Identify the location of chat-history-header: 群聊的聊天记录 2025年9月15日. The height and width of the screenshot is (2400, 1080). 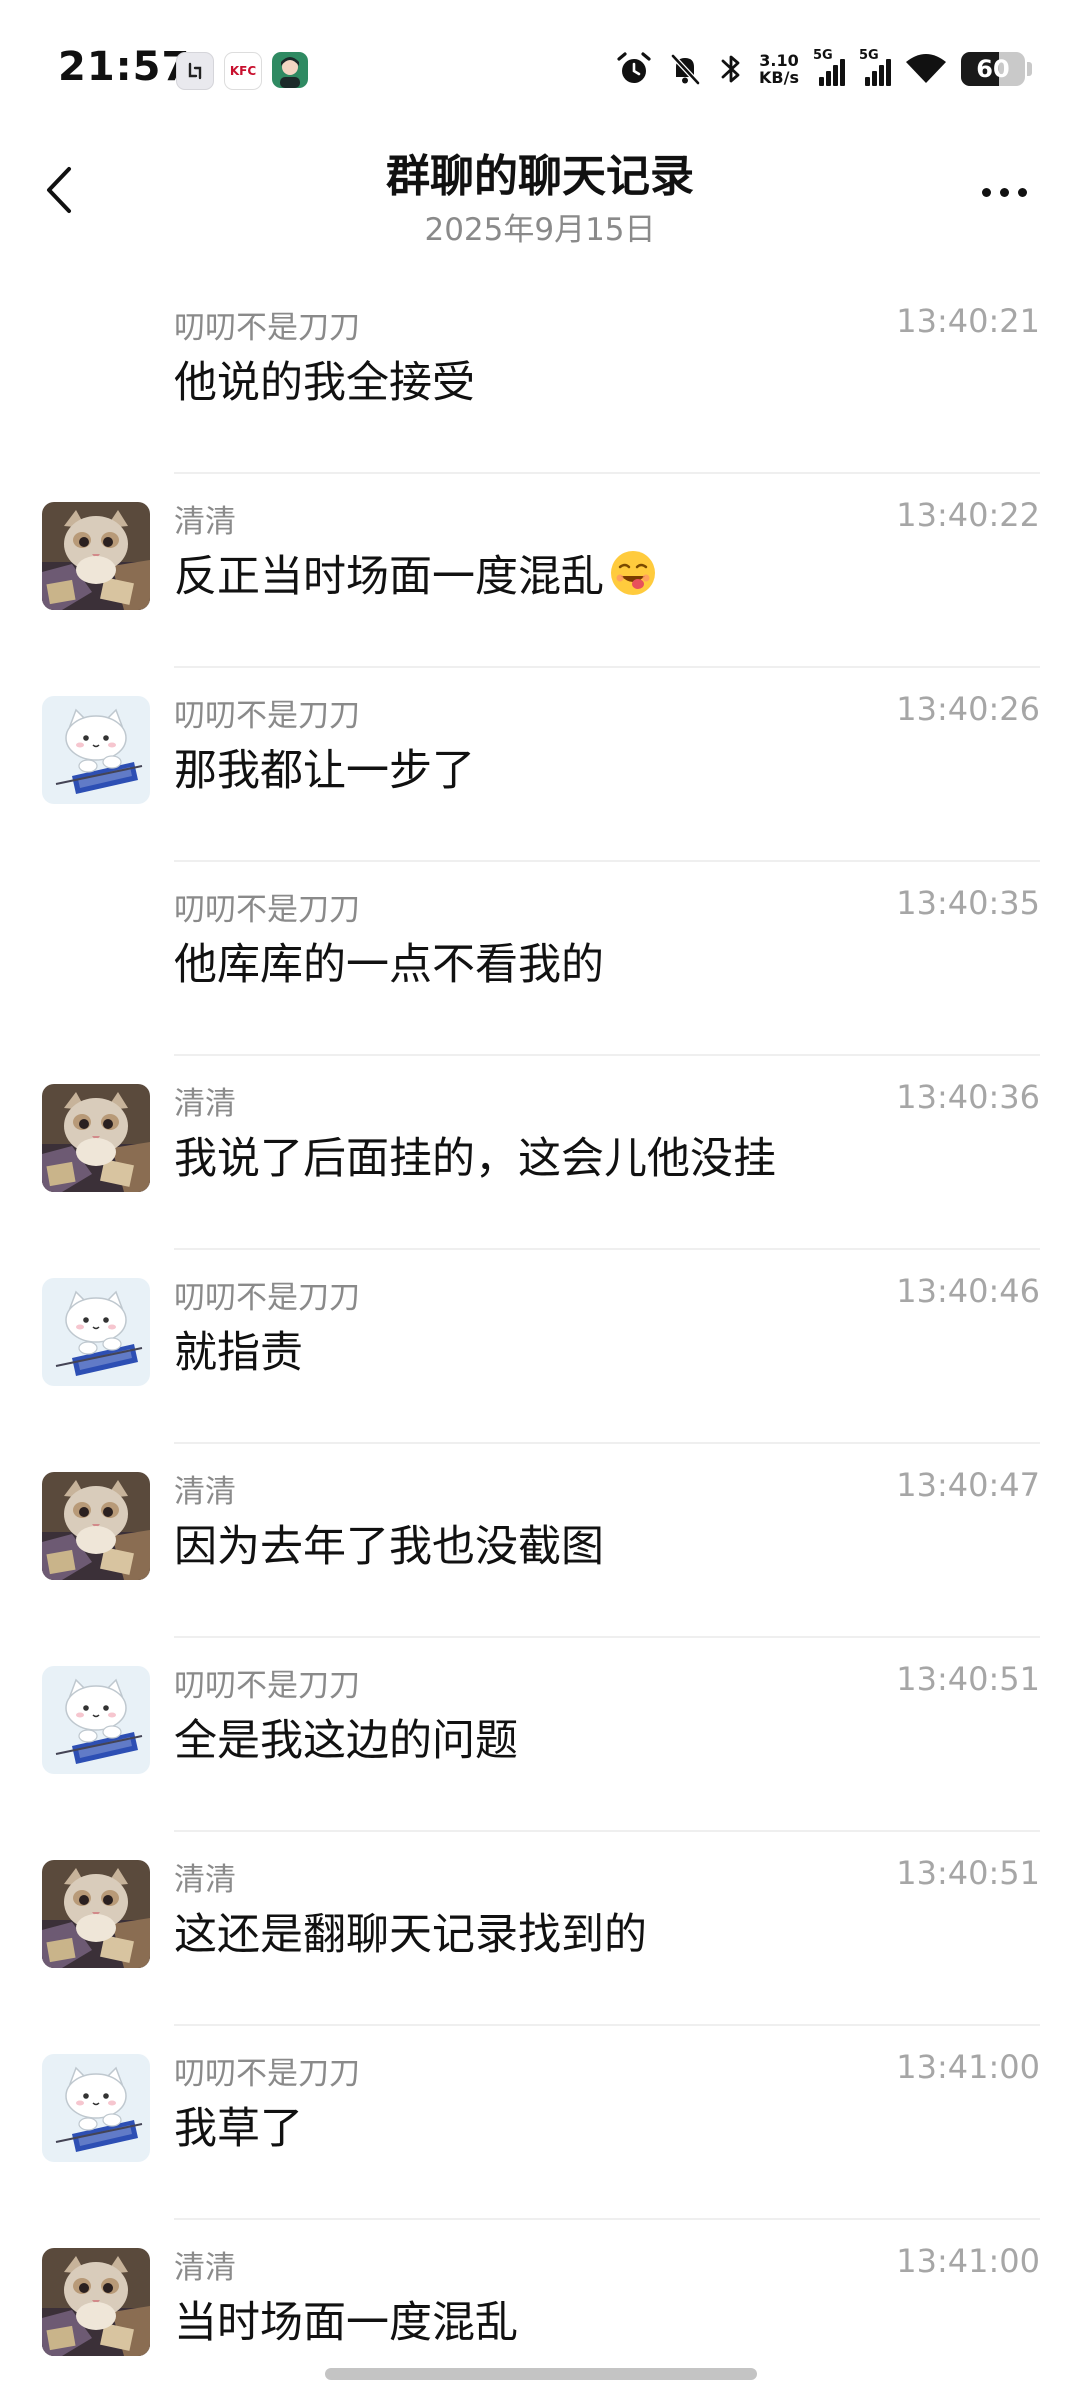
(540, 200).